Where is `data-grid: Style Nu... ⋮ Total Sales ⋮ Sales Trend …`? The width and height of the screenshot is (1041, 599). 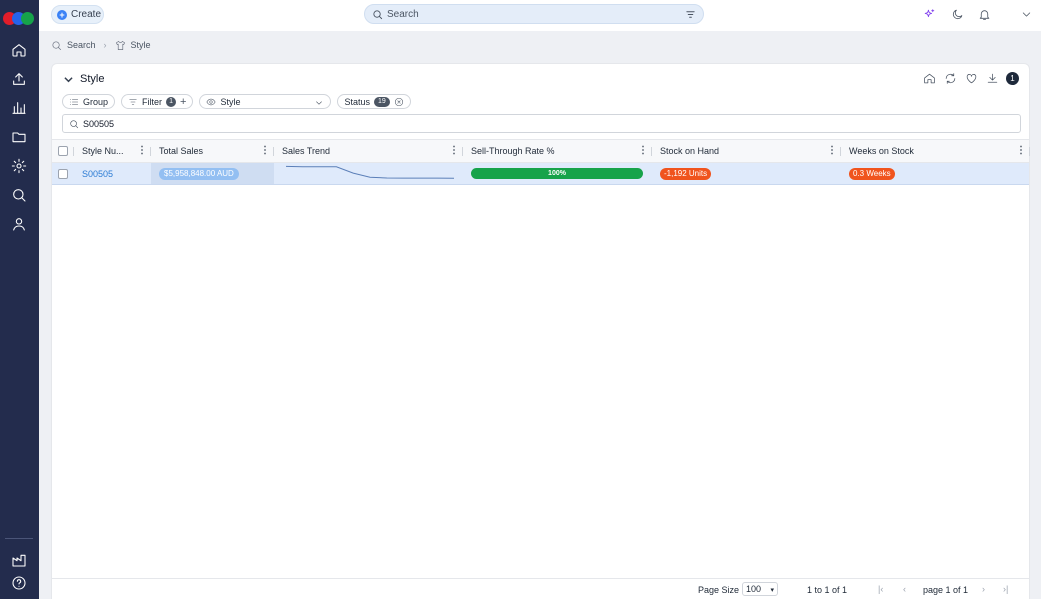
data-grid: Style Nu... ⋮ Total Sales ⋮ Sales Trend … is located at coordinates (541, 162).